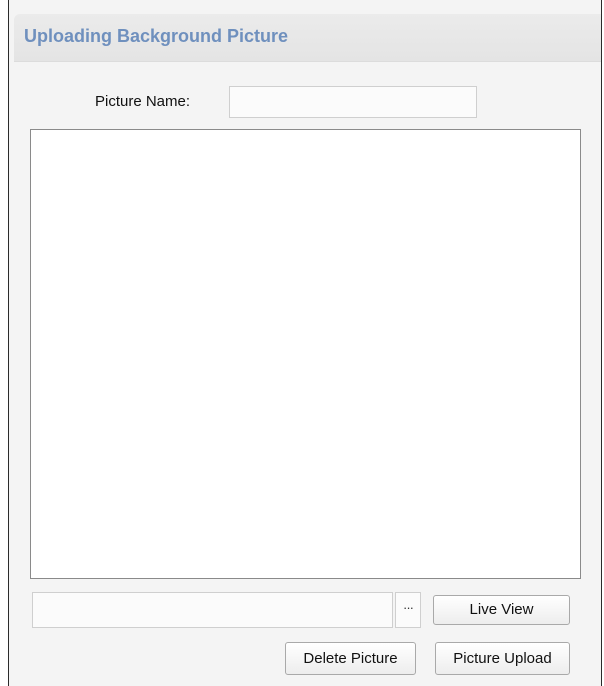 This screenshot has width=604, height=686. I want to click on file-path-input, so click(212, 610).